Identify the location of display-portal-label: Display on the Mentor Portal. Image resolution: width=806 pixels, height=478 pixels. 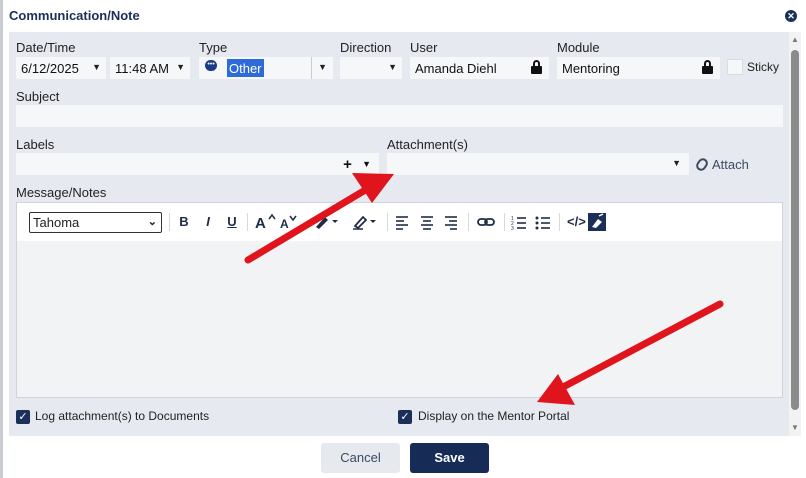
(494, 416).